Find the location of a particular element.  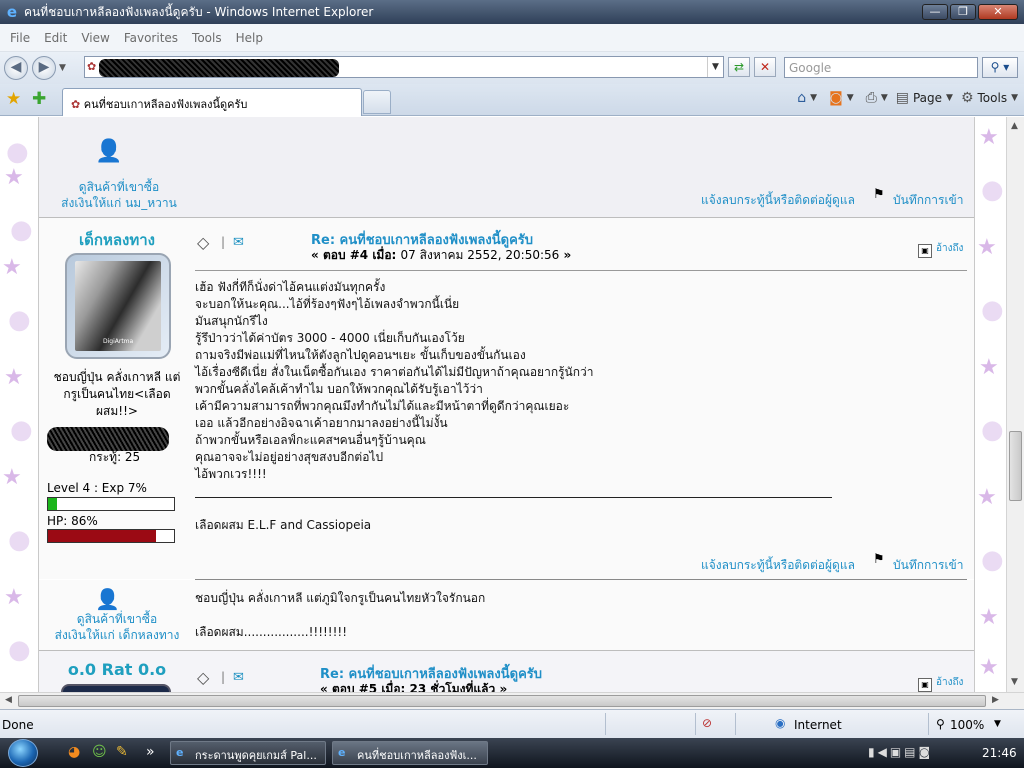

vertical-scrollbar: ▲ ▼ is located at coordinates (1015, 404).